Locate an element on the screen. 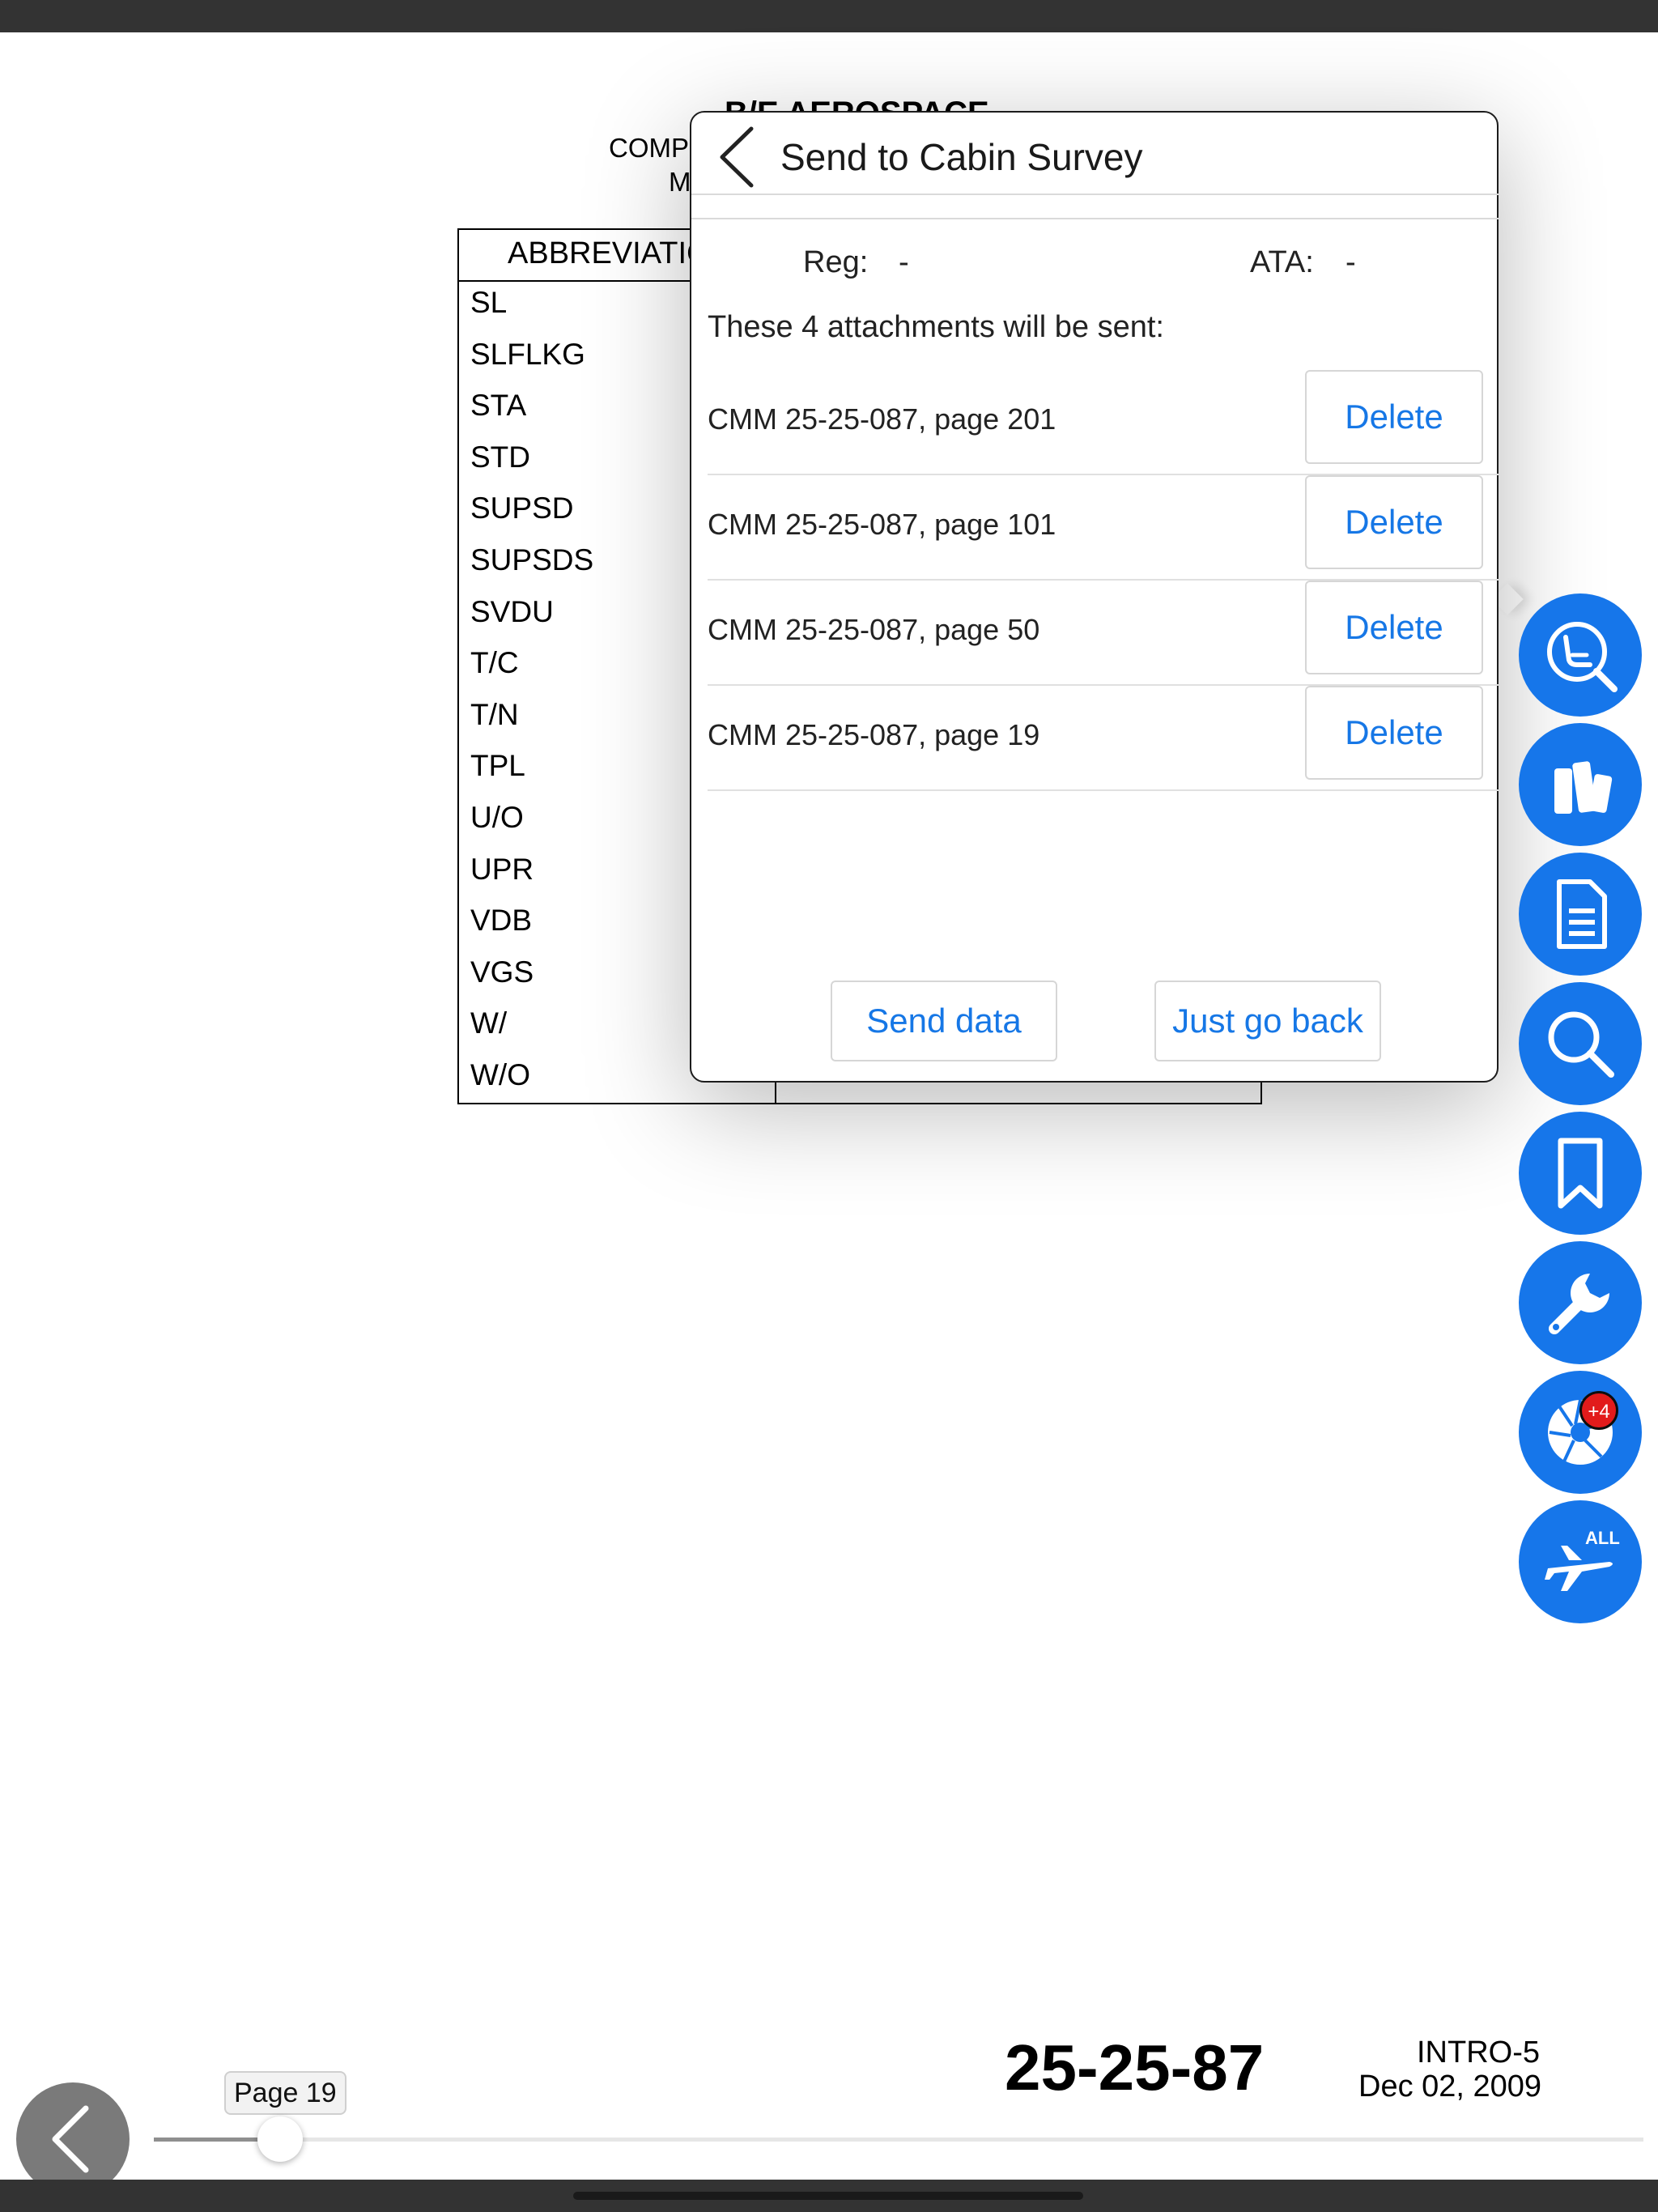  abbreviation: TPL is located at coordinates (497, 766).